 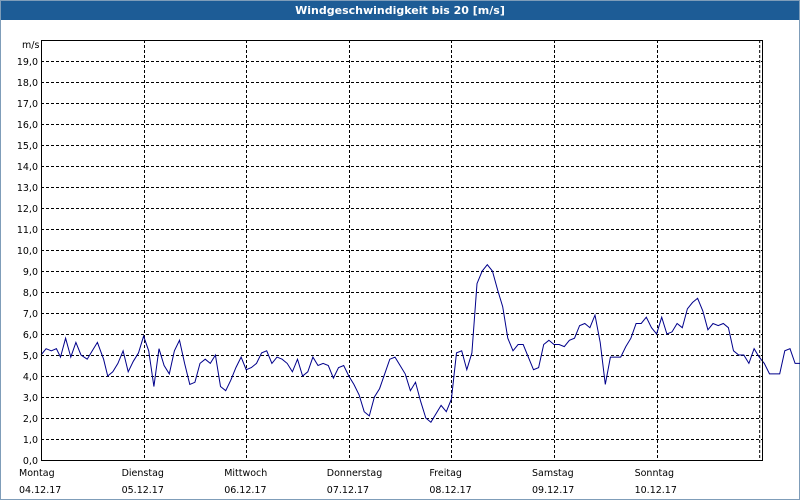 I want to click on y-tick-label: 16,0, so click(x=27, y=125).